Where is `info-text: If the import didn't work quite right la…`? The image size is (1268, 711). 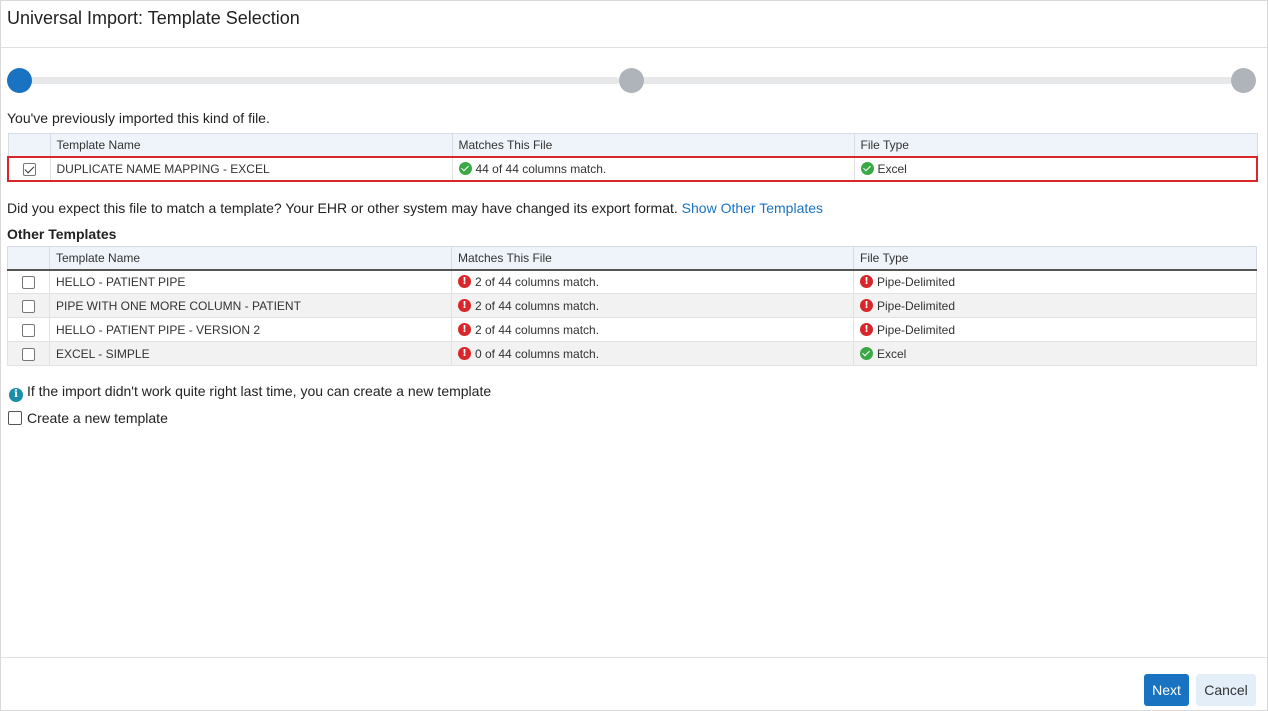 info-text: If the import didn't work quite right la… is located at coordinates (259, 391).